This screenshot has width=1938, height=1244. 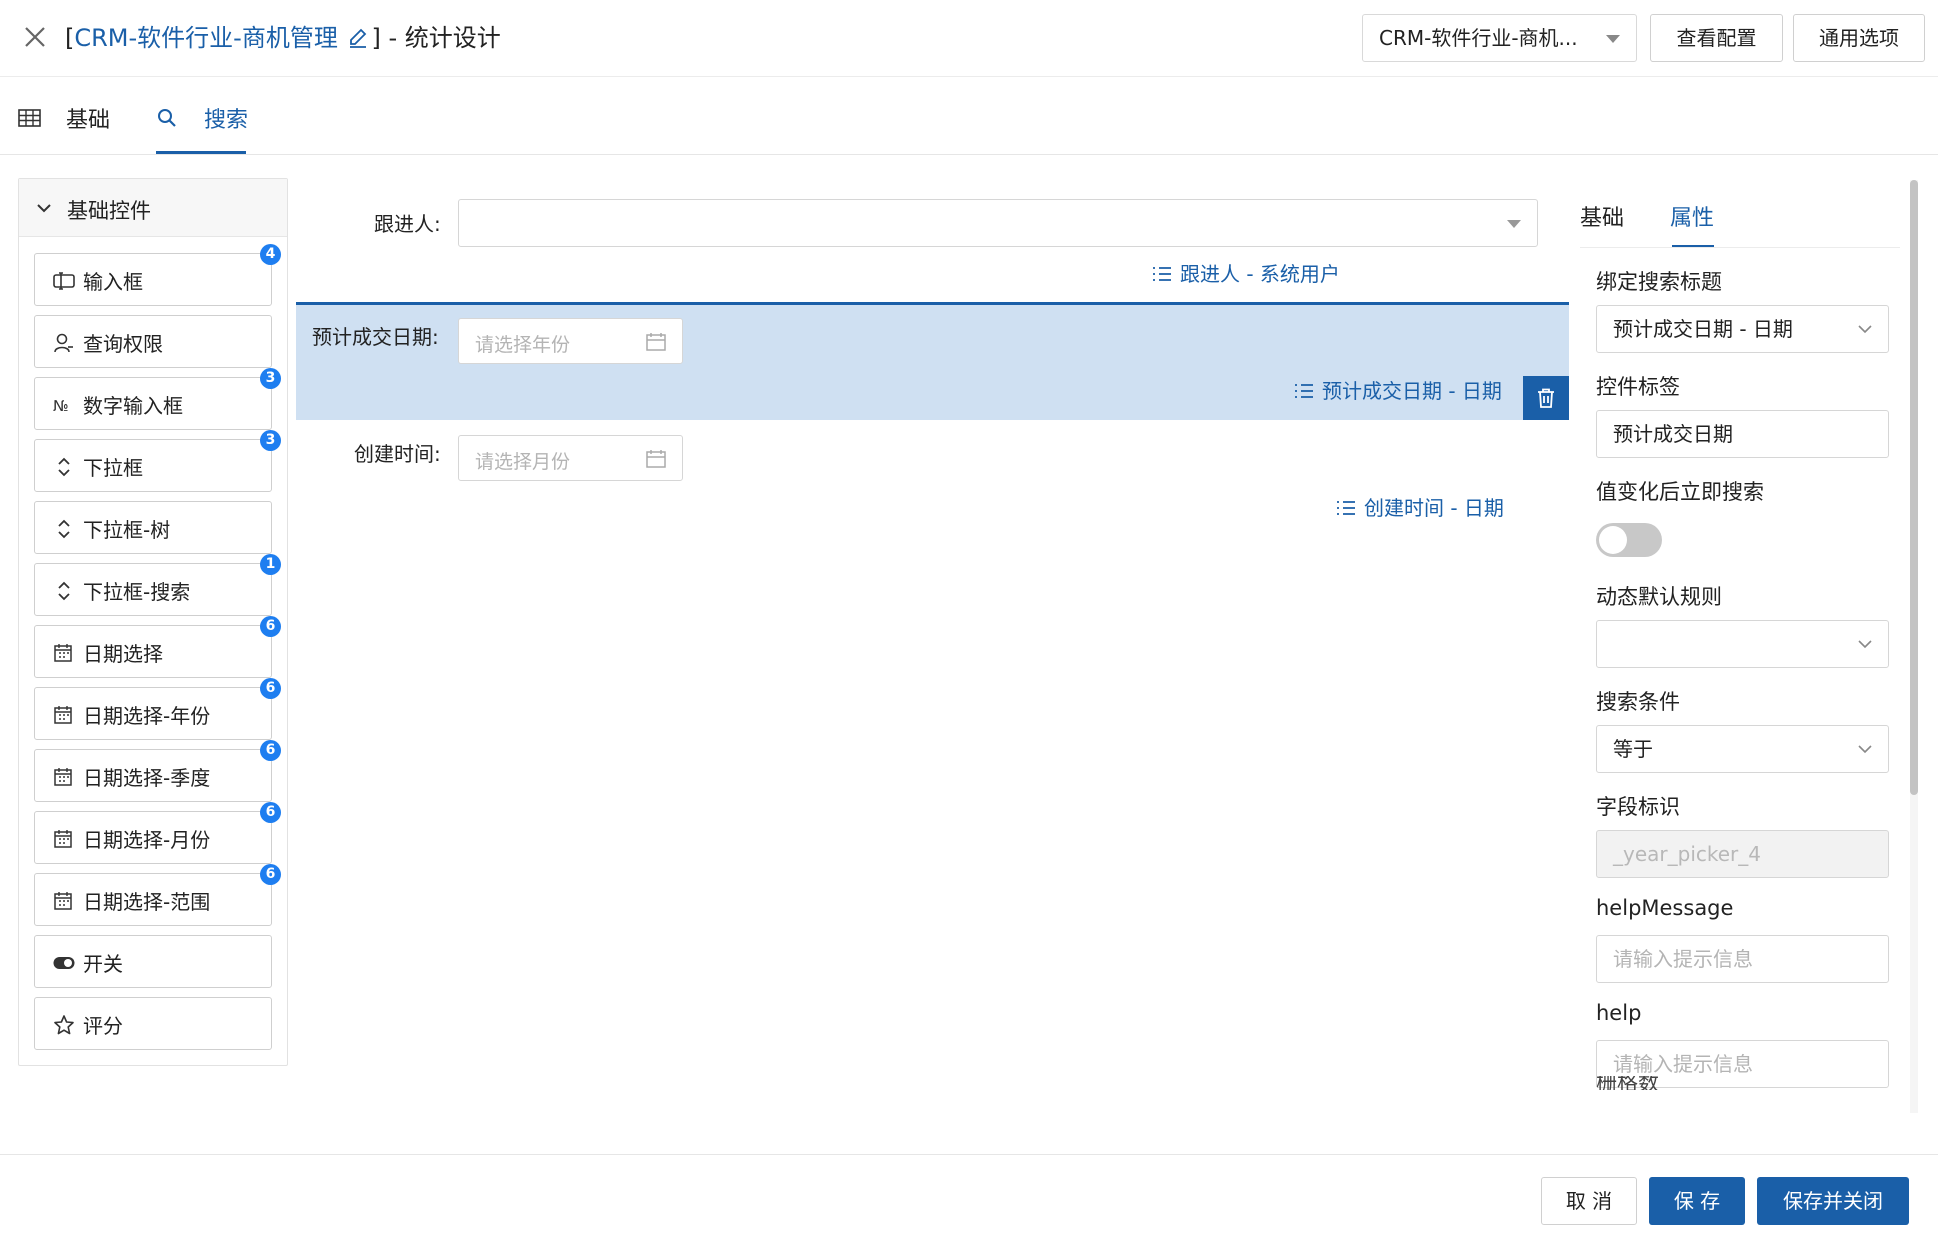 What do you see at coordinates (1742, 644) in the screenshot?
I see `dynamic-default-select` at bounding box center [1742, 644].